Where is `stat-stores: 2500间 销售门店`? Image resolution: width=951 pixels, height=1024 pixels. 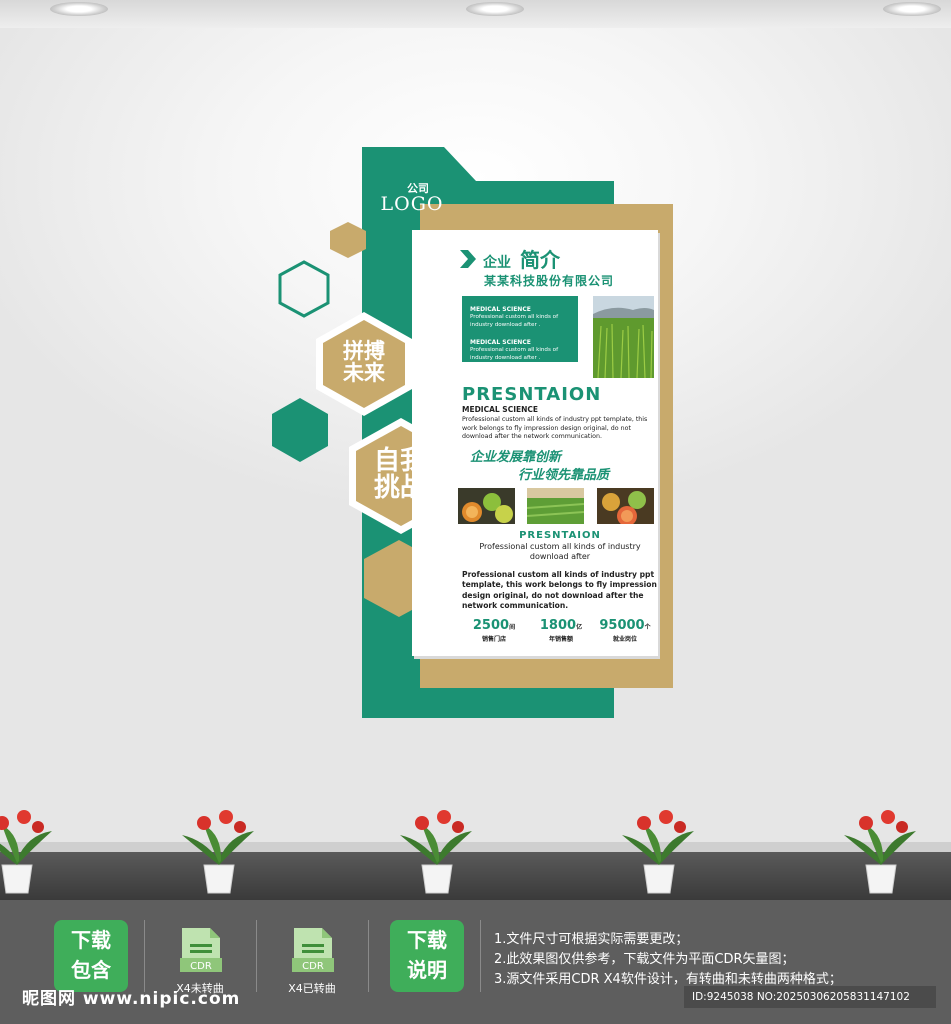 stat-stores: 2500间 销售门店 is located at coordinates (494, 628).